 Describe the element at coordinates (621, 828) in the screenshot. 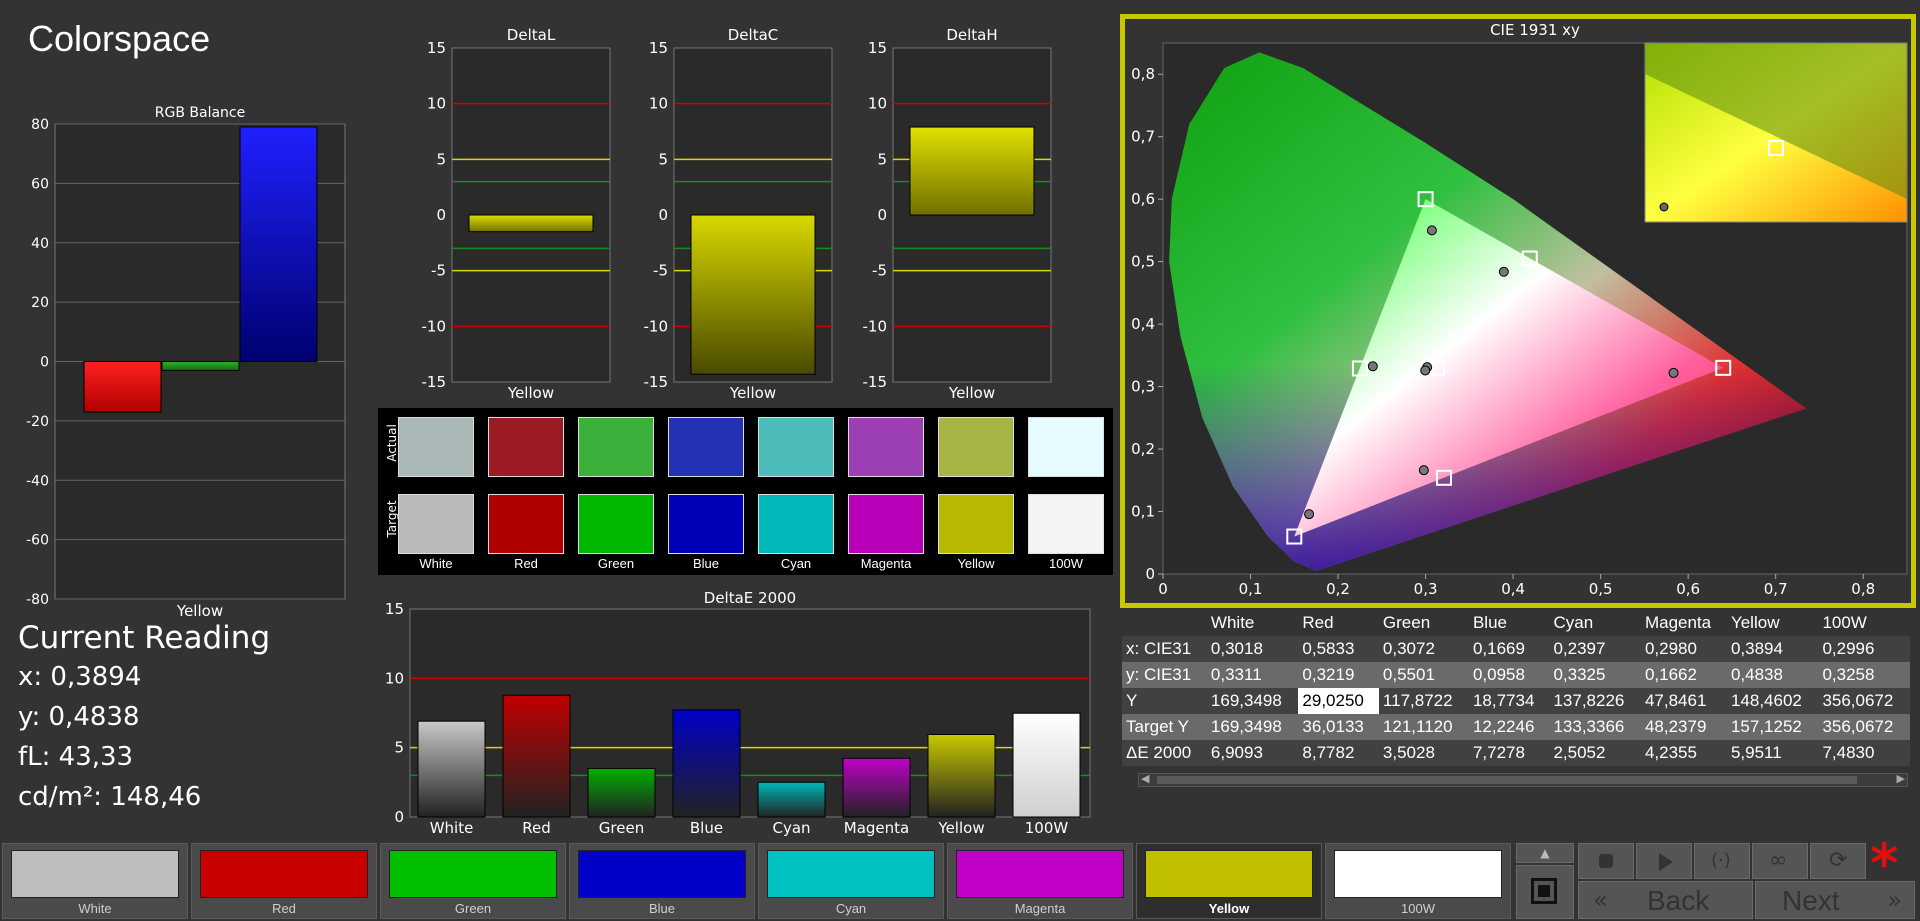

I see `deltae-xlabel: Green` at that location.